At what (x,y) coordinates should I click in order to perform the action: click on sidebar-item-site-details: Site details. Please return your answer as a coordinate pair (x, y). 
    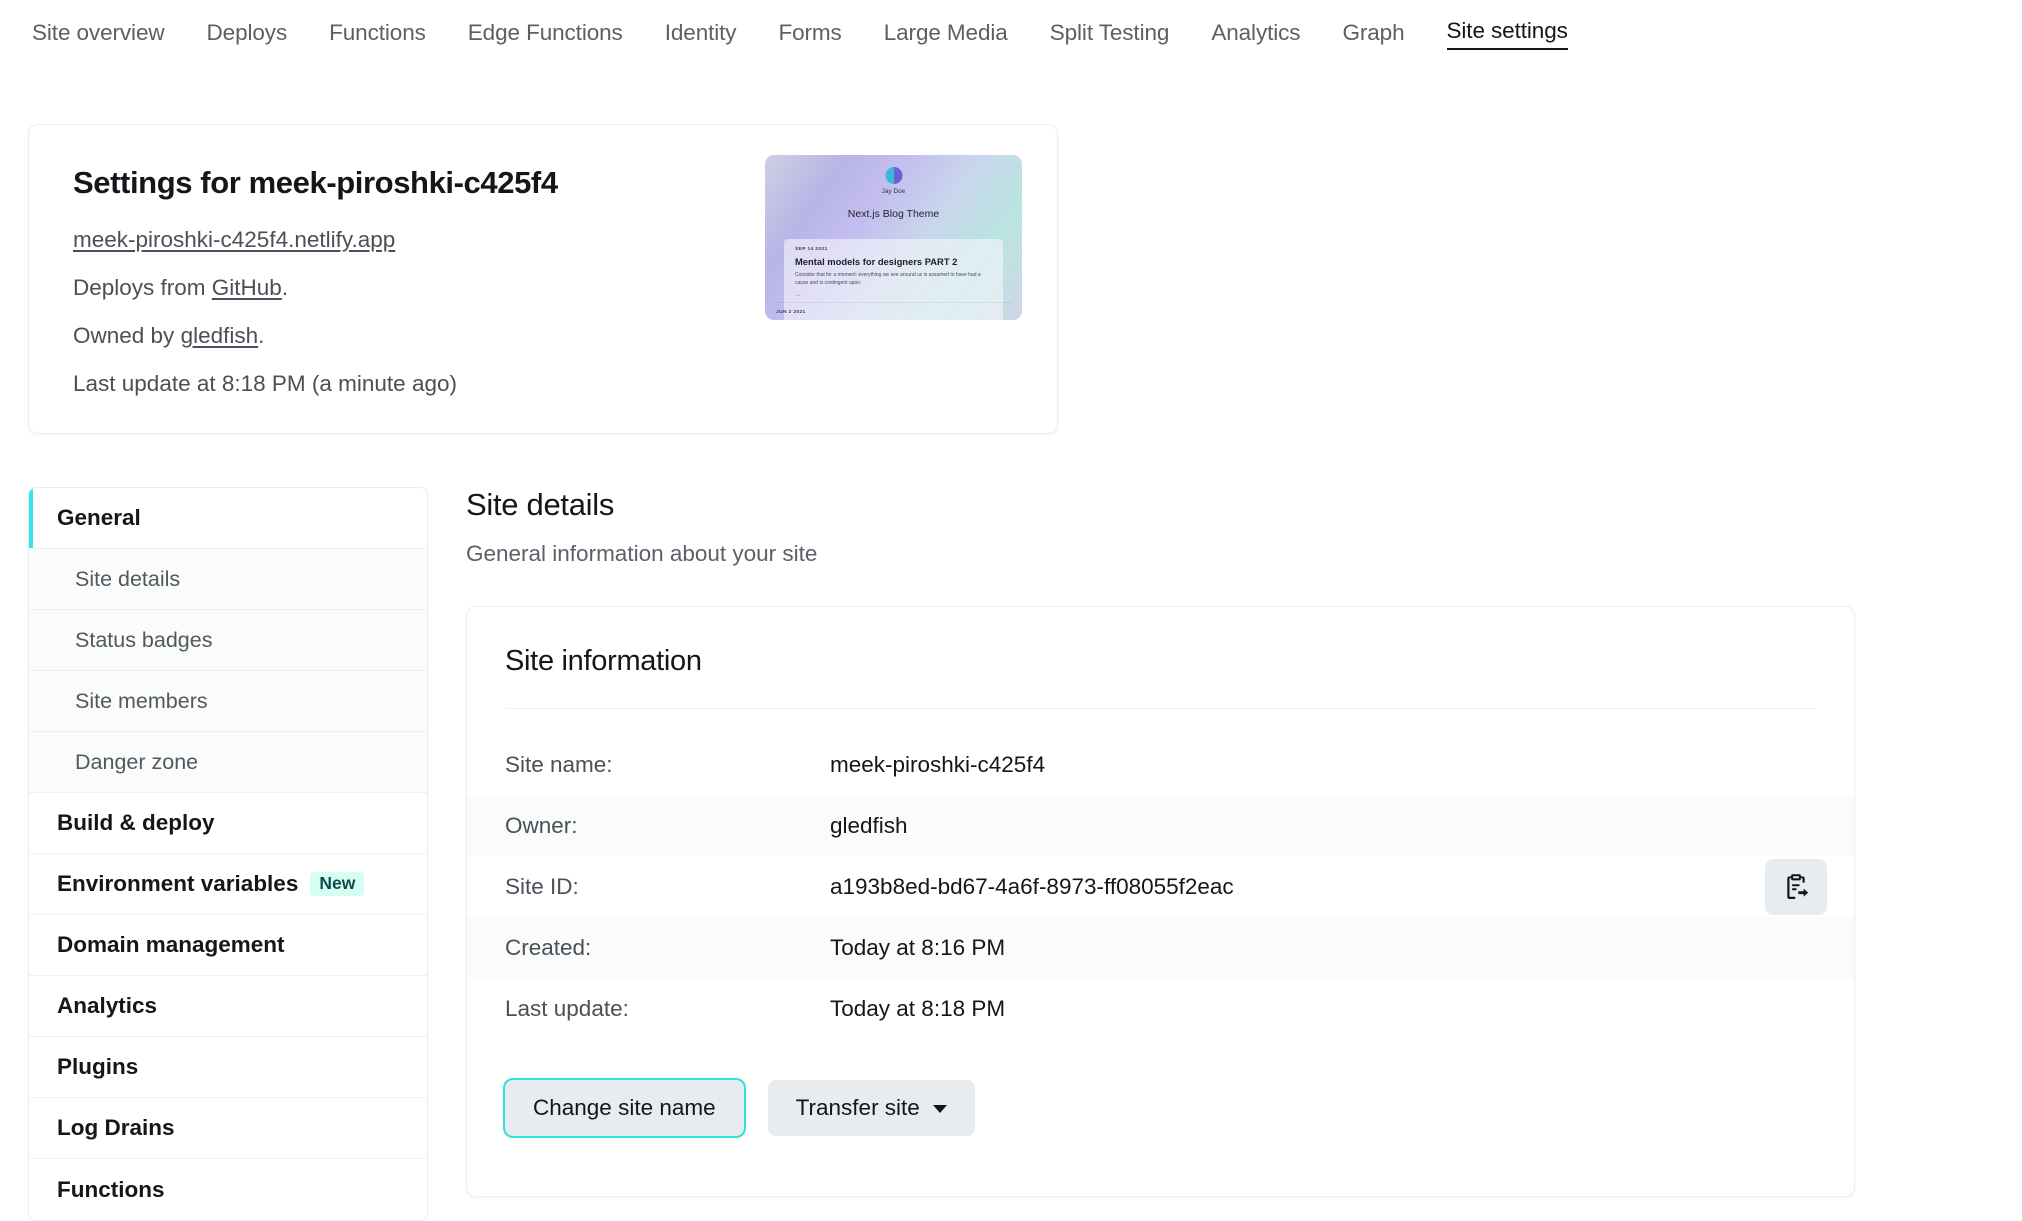
    Looking at the image, I should click on (228, 579).